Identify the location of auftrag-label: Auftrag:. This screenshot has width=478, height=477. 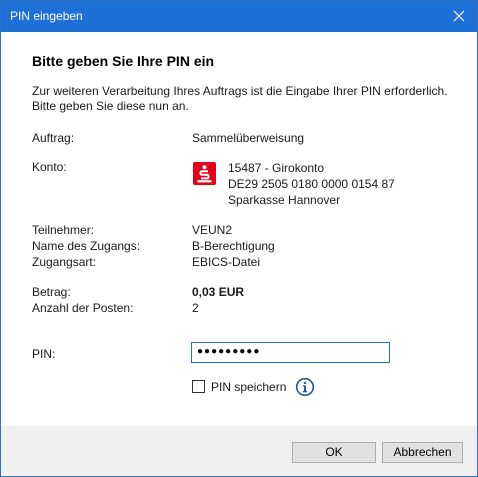
(53, 138).